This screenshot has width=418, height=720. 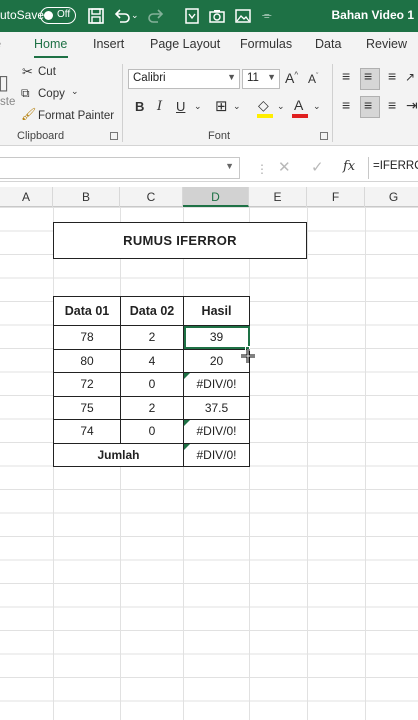 What do you see at coordinates (317, 106) in the screenshot?
I see `font-color-dropdown-icon: ⌄` at bounding box center [317, 106].